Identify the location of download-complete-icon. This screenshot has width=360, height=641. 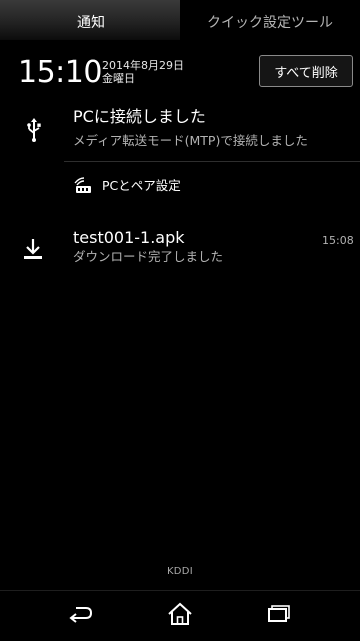
(33, 249).